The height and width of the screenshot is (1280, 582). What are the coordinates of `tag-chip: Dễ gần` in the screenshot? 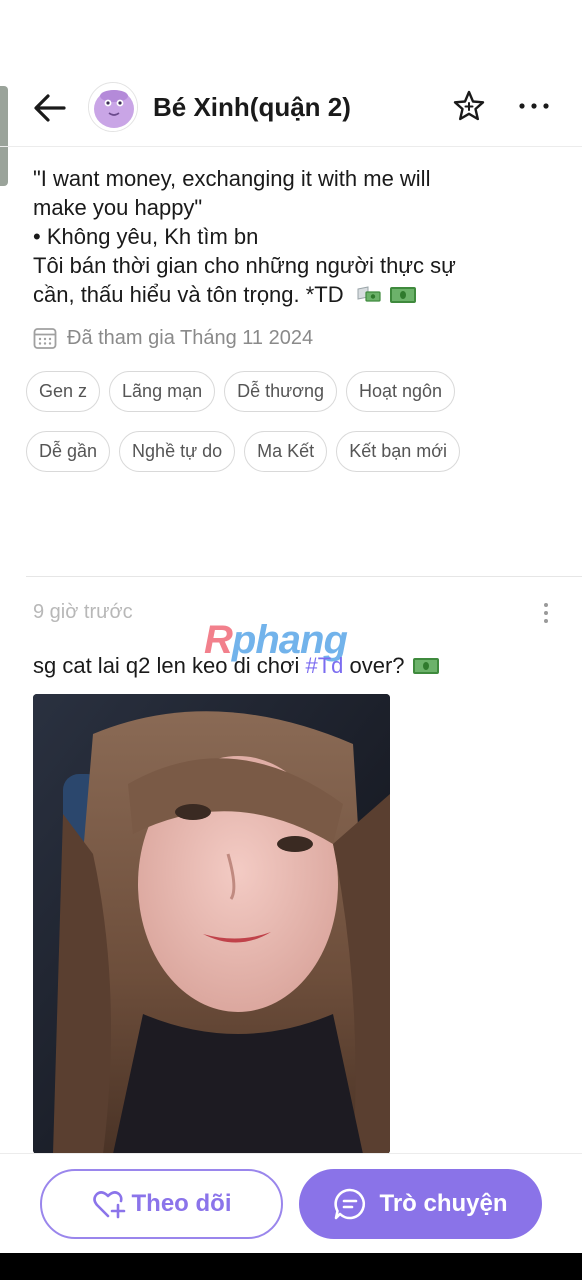 It's located at (68, 451).